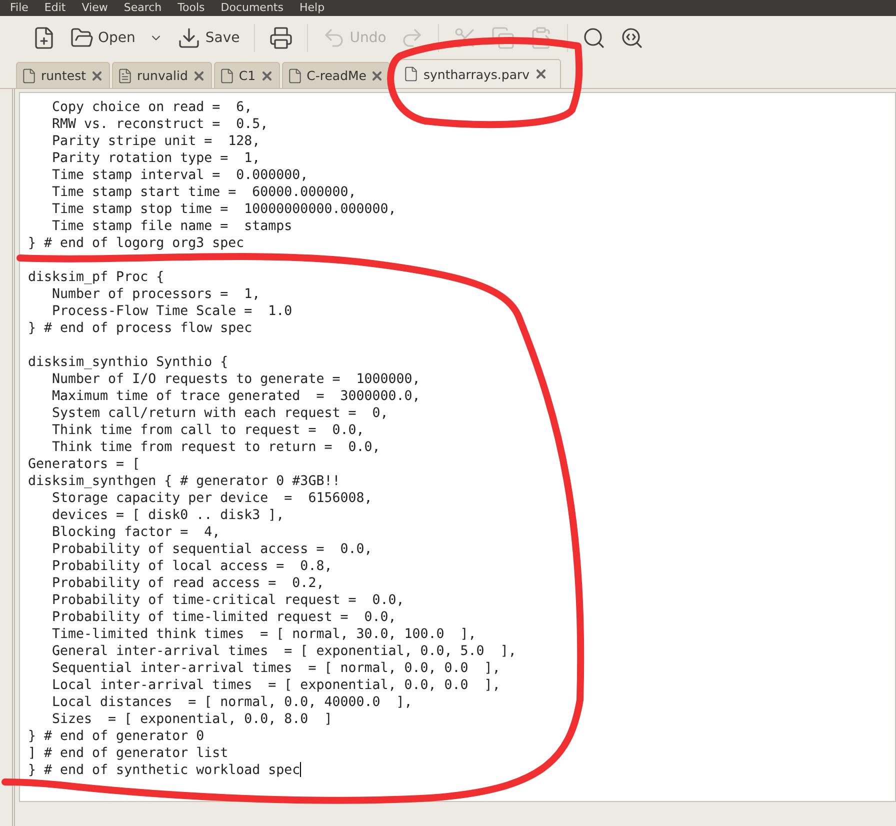 The height and width of the screenshot is (826, 896). What do you see at coordinates (228, 600) in the screenshot?
I see `code-line: Probability of time-critical request = 0.0,` at bounding box center [228, 600].